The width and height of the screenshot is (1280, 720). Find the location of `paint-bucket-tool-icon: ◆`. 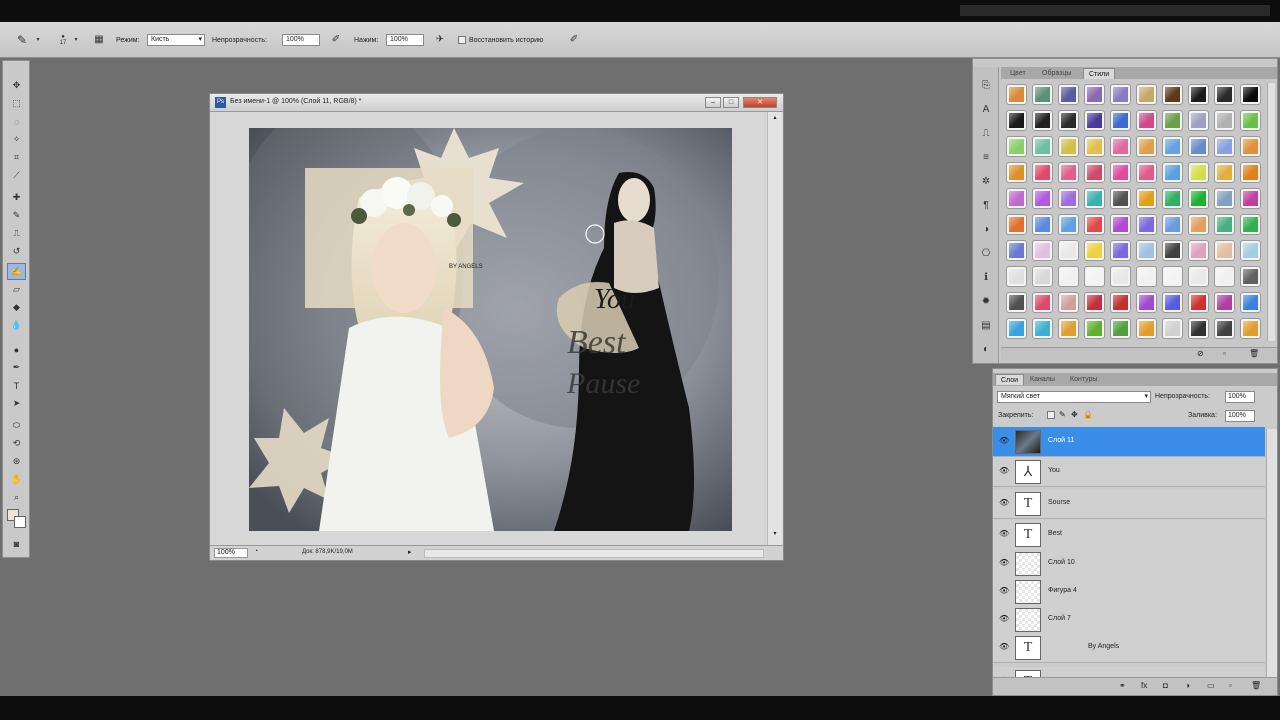

paint-bucket-tool-icon: ◆ is located at coordinates (16, 307).